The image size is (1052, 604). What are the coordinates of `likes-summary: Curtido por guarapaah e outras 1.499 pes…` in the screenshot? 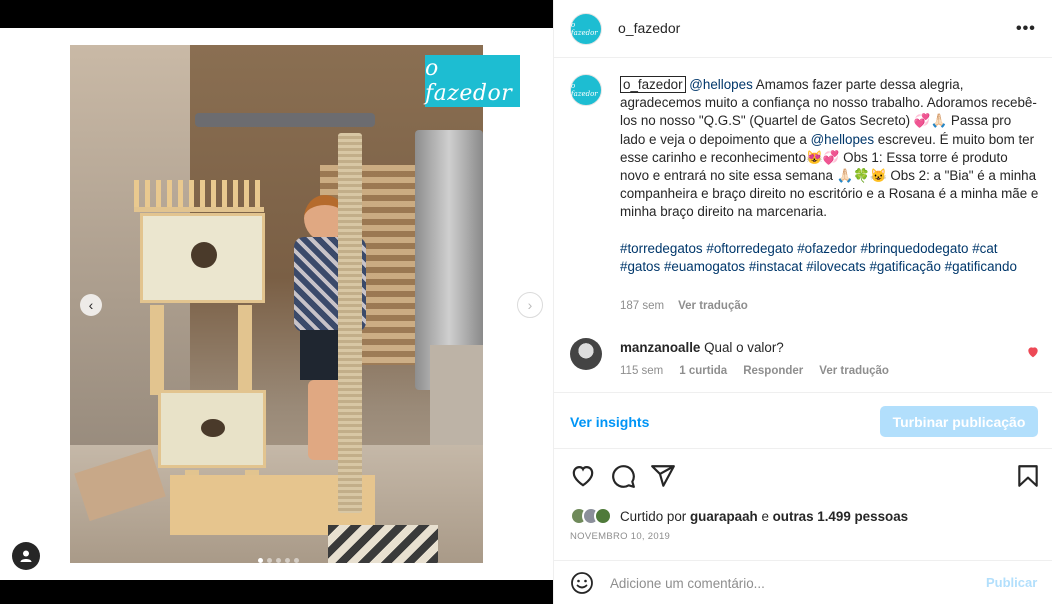 It's located at (764, 516).